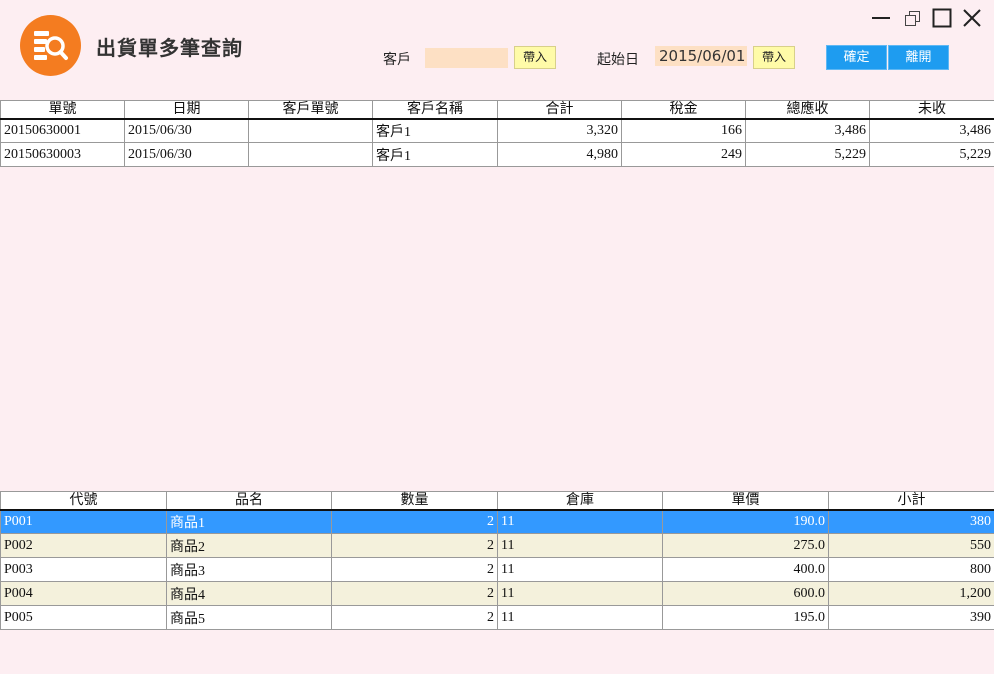  What do you see at coordinates (249, 569) in the screenshot?
I see `product-name-cell: 商品3` at bounding box center [249, 569].